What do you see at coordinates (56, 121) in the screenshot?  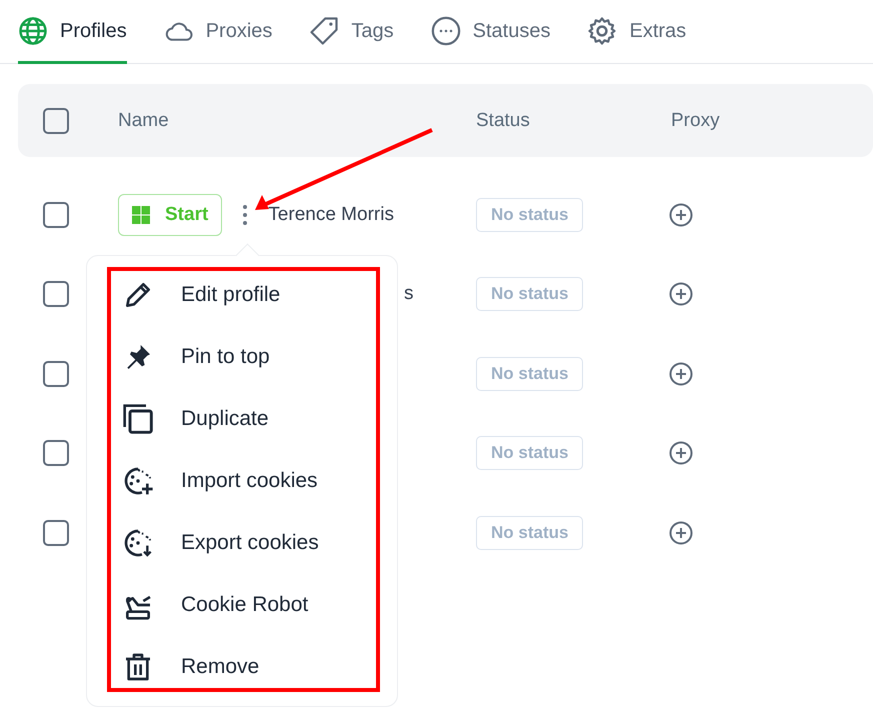 I see `select-all-checkbox` at bounding box center [56, 121].